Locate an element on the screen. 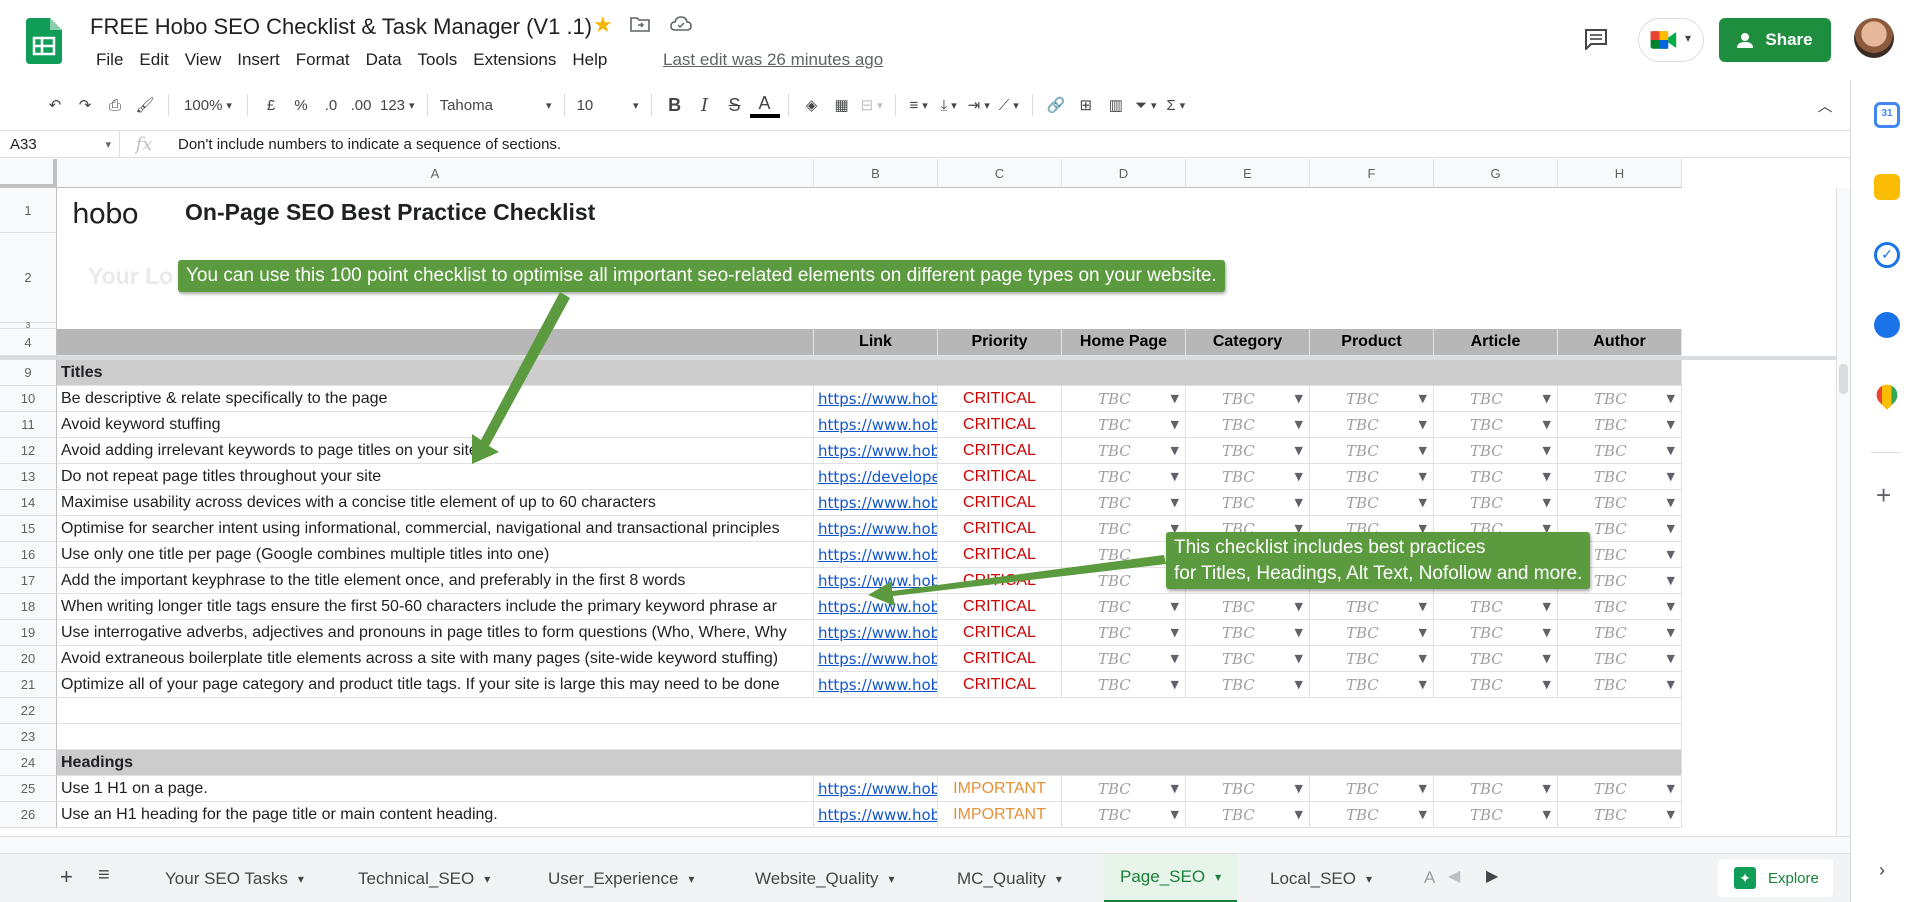  font-family-select: Tahoma is located at coordinates (496, 105).